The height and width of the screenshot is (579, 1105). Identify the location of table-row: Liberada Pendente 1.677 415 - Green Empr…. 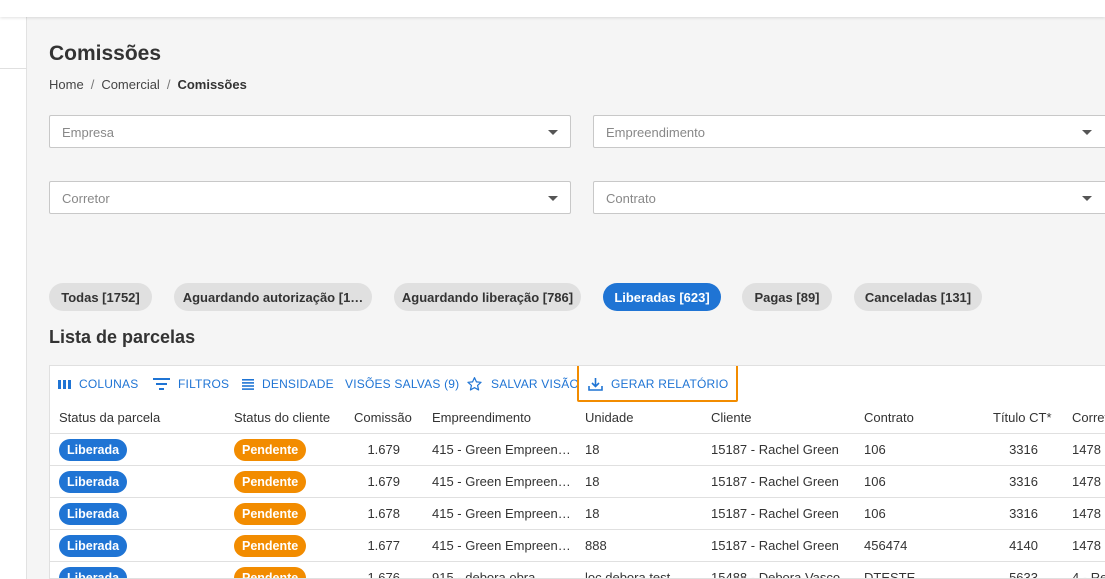
(577, 546).